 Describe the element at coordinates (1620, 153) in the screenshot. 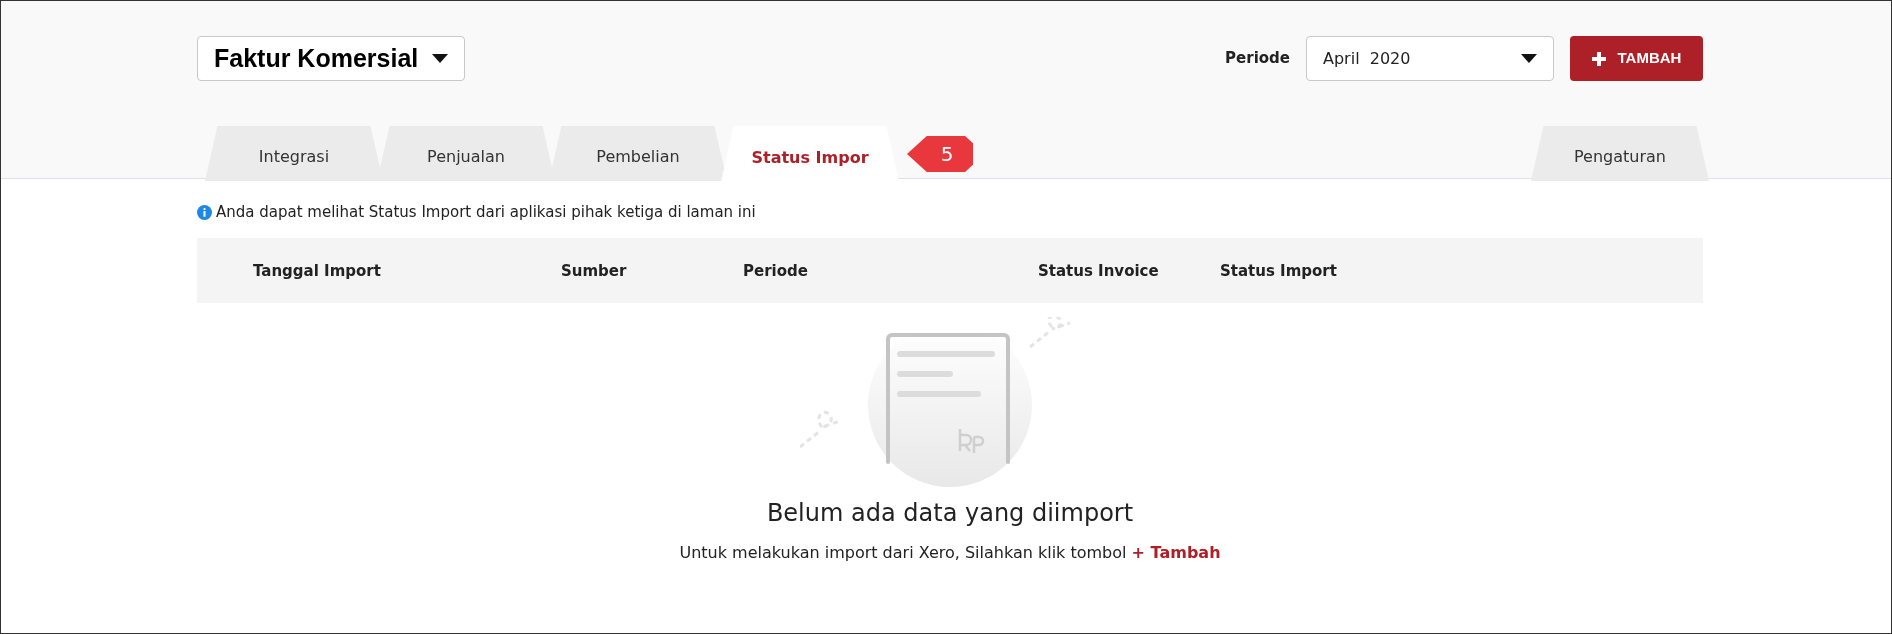

I see `tab: Pengaturan` at that location.